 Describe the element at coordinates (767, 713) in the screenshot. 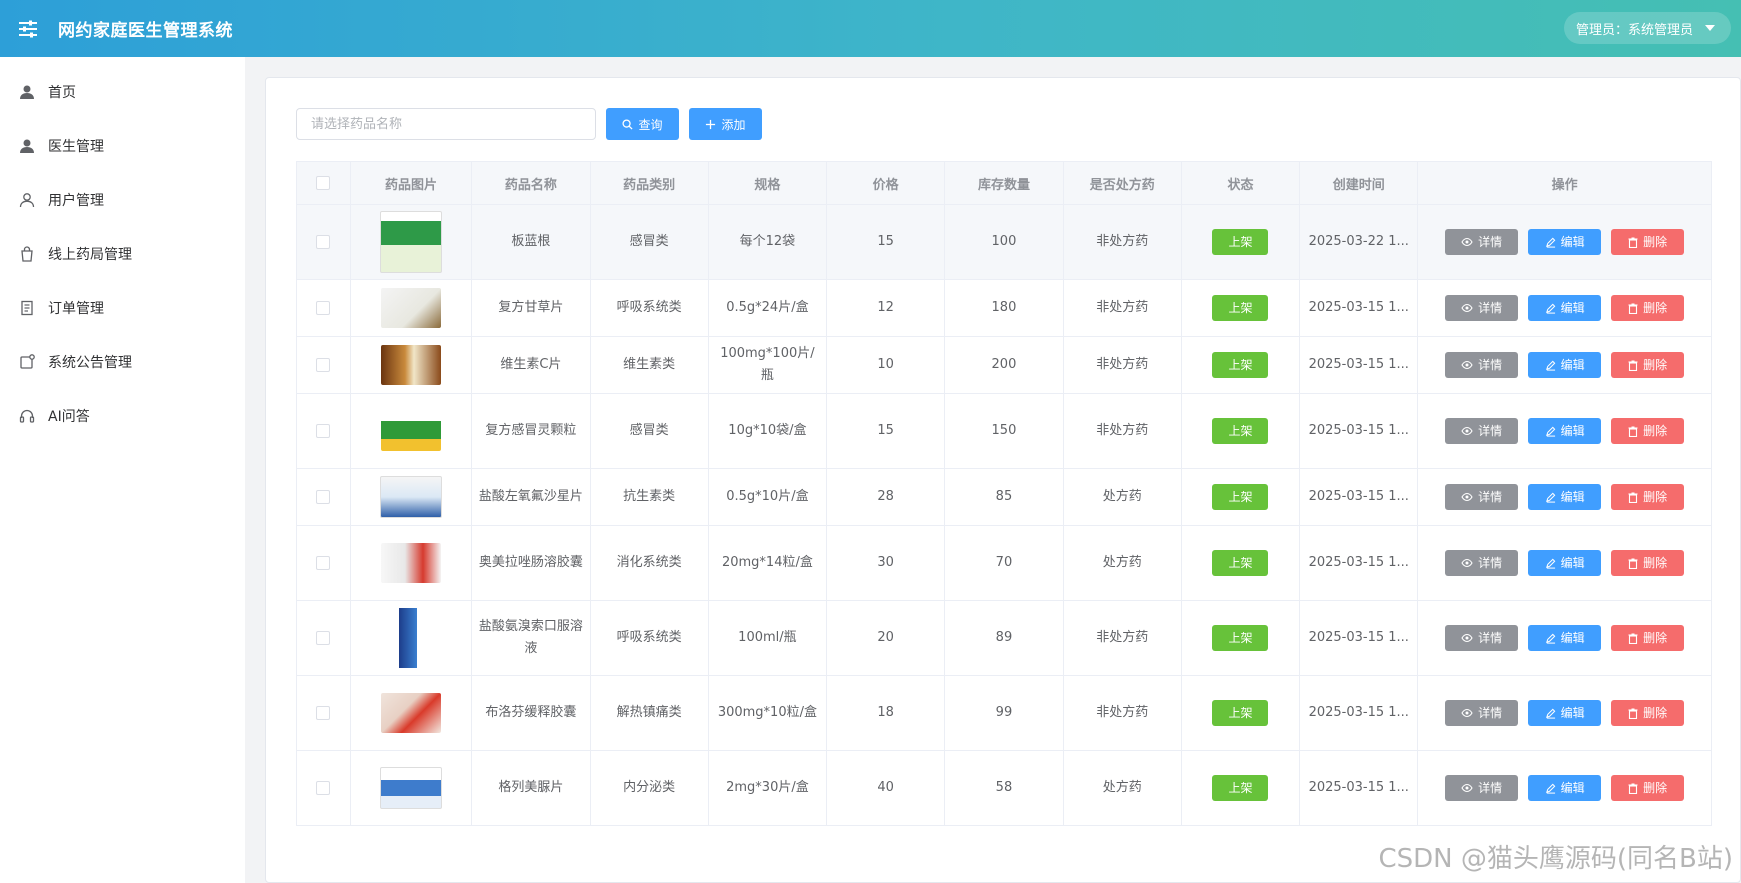

I see `drug-spec: 300mg*10粒/盒` at that location.